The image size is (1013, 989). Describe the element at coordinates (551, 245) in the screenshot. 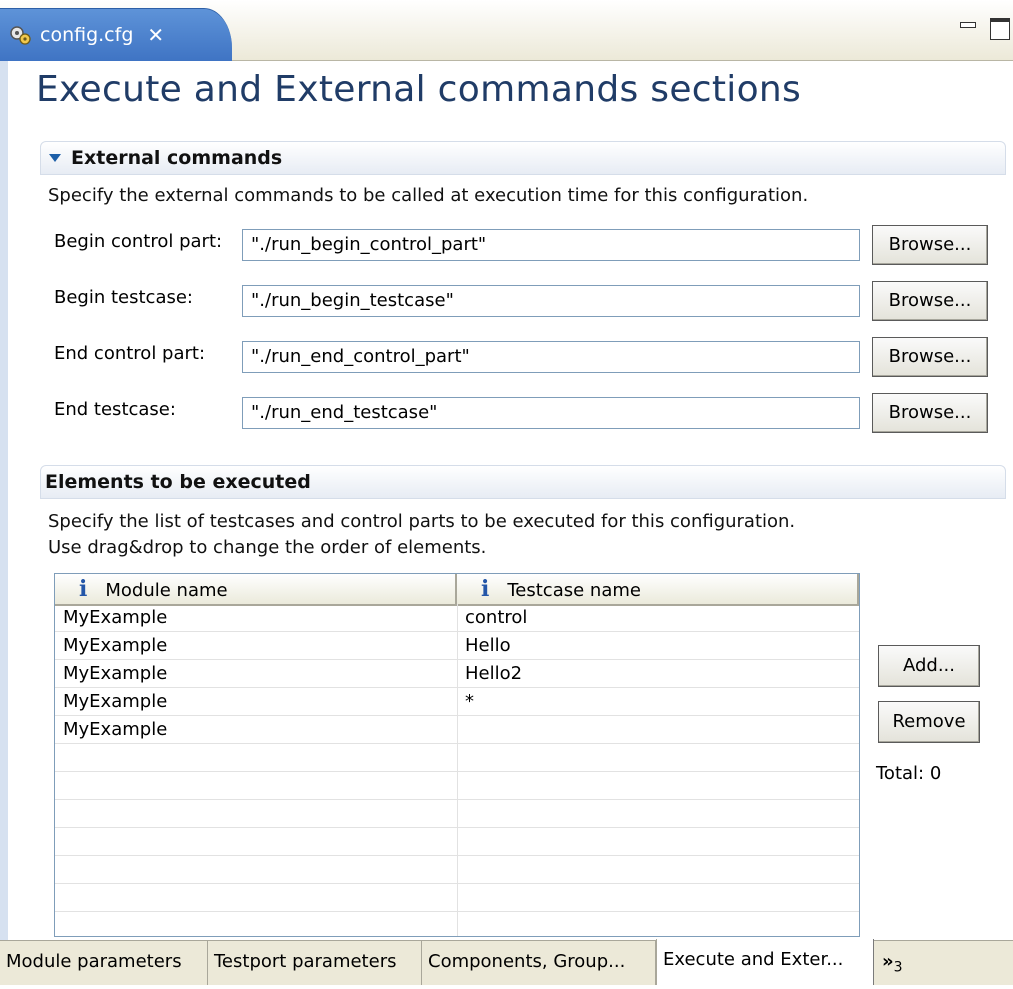

I see `begin-control-part-input: "./run_begin_control_part"` at that location.